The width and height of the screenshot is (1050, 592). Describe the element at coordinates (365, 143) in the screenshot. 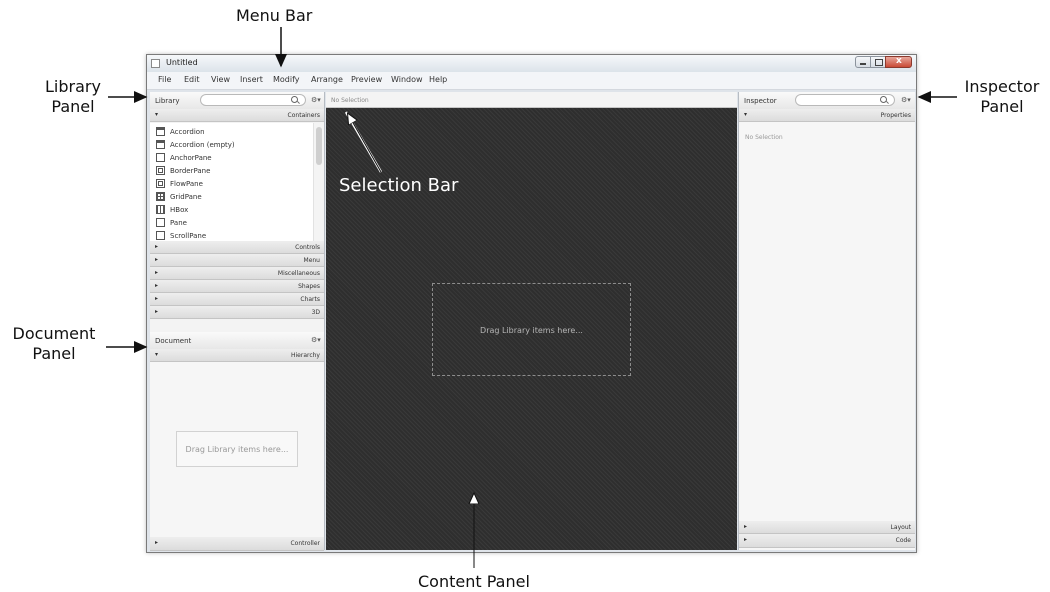

I see `selection-bar-arrow-core` at that location.